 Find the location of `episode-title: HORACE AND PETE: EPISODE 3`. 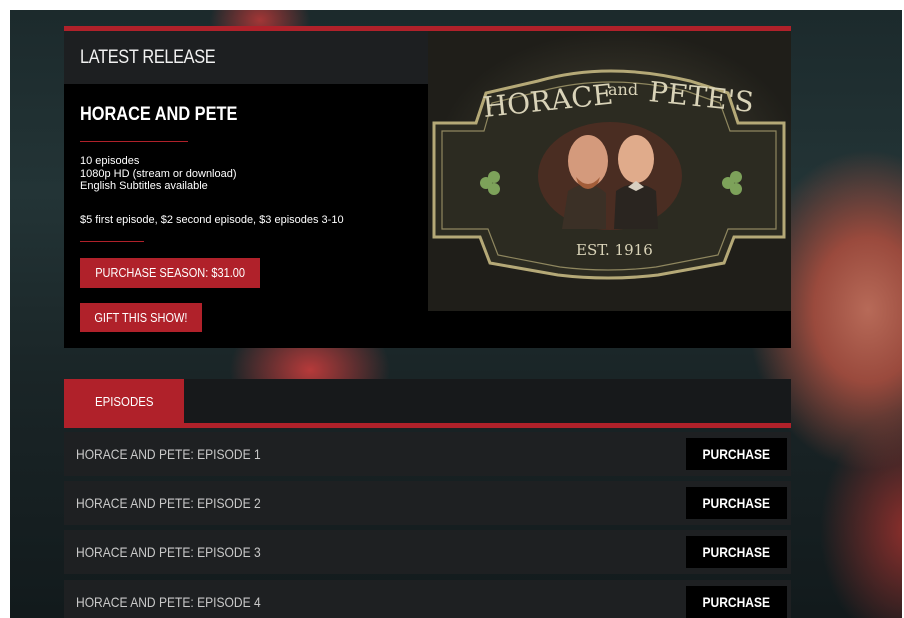

episode-title: HORACE AND PETE: EPISODE 3 is located at coordinates (168, 552).